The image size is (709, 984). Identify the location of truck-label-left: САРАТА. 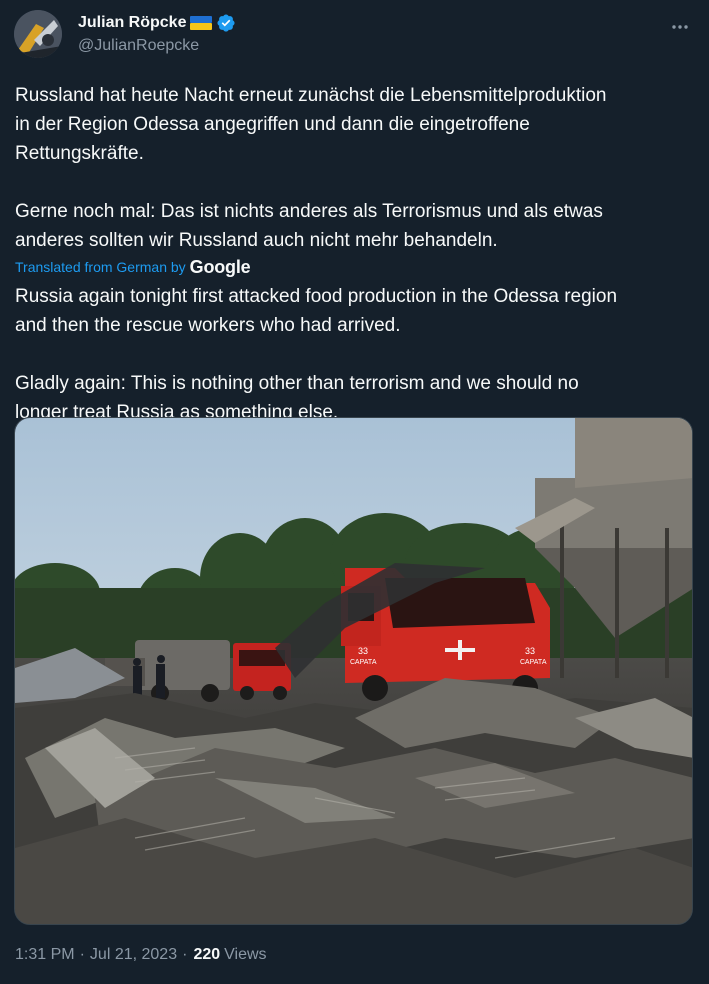
(363, 662).